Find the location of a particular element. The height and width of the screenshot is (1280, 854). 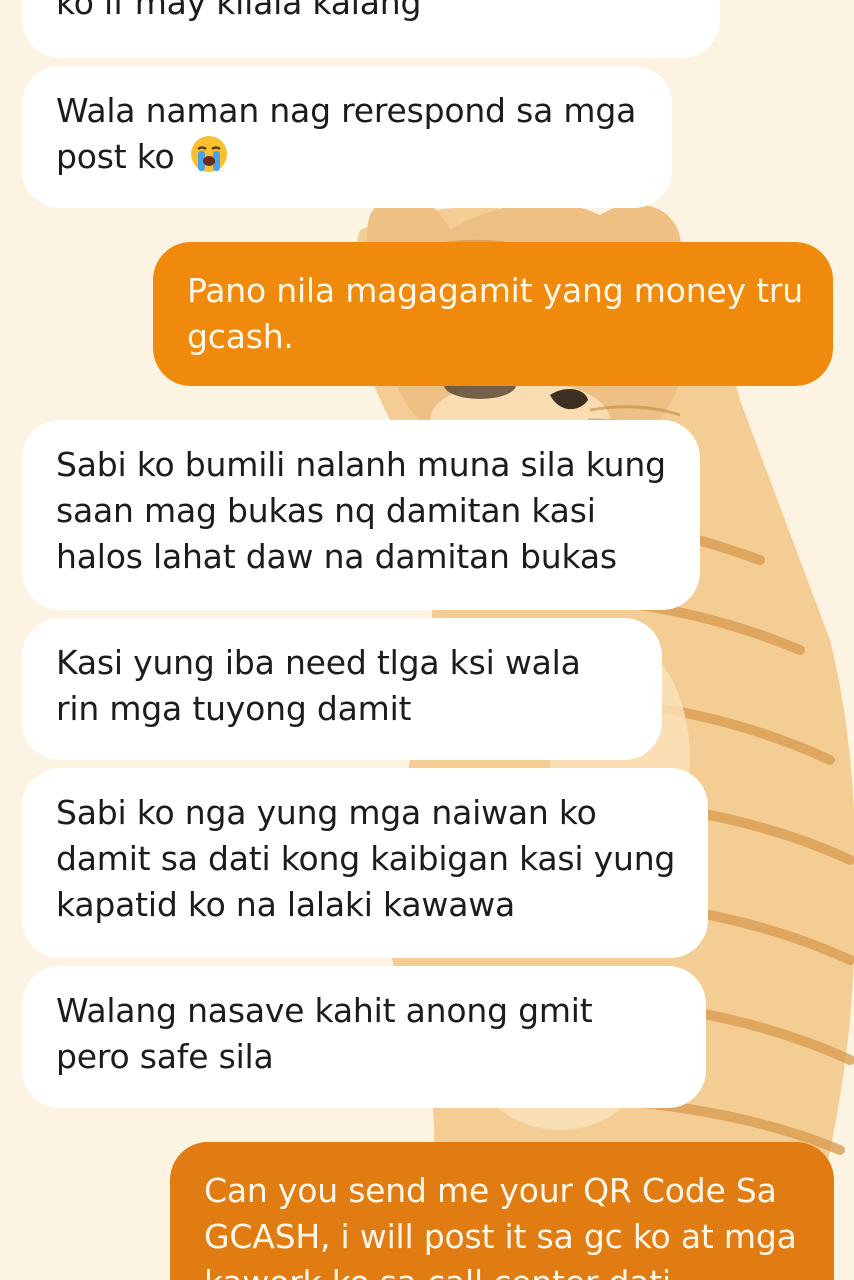

message-text: ko if may kilala kalang is located at coordinates (239, 11).